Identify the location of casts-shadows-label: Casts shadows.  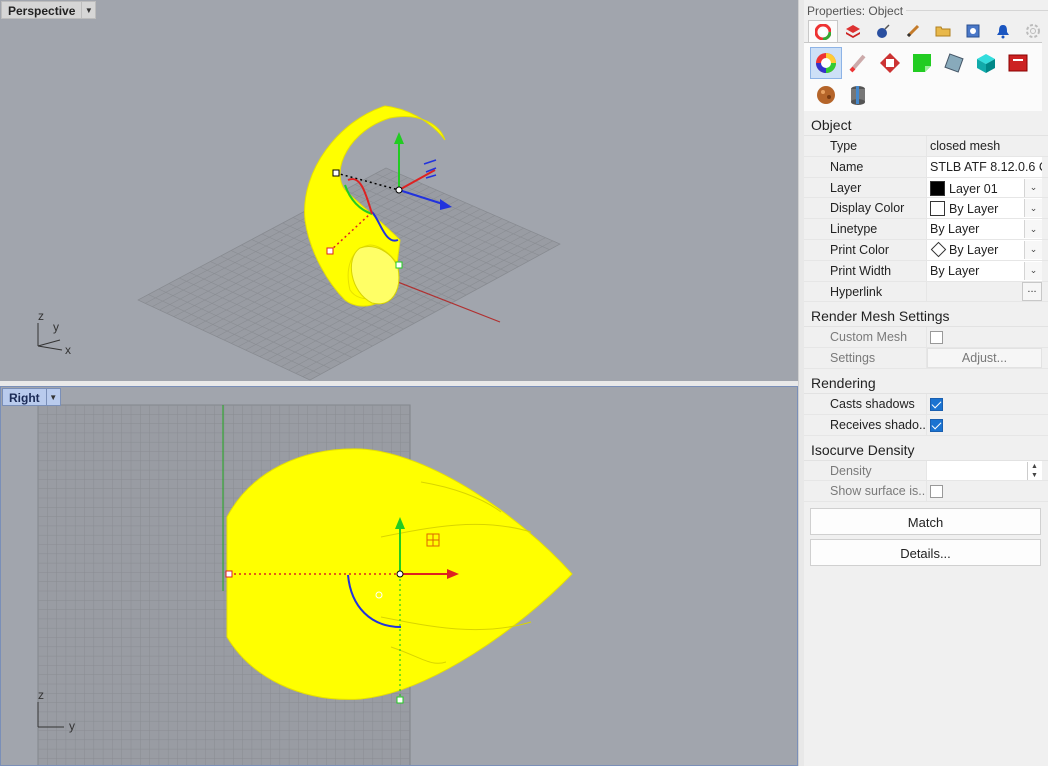
(872, 403).